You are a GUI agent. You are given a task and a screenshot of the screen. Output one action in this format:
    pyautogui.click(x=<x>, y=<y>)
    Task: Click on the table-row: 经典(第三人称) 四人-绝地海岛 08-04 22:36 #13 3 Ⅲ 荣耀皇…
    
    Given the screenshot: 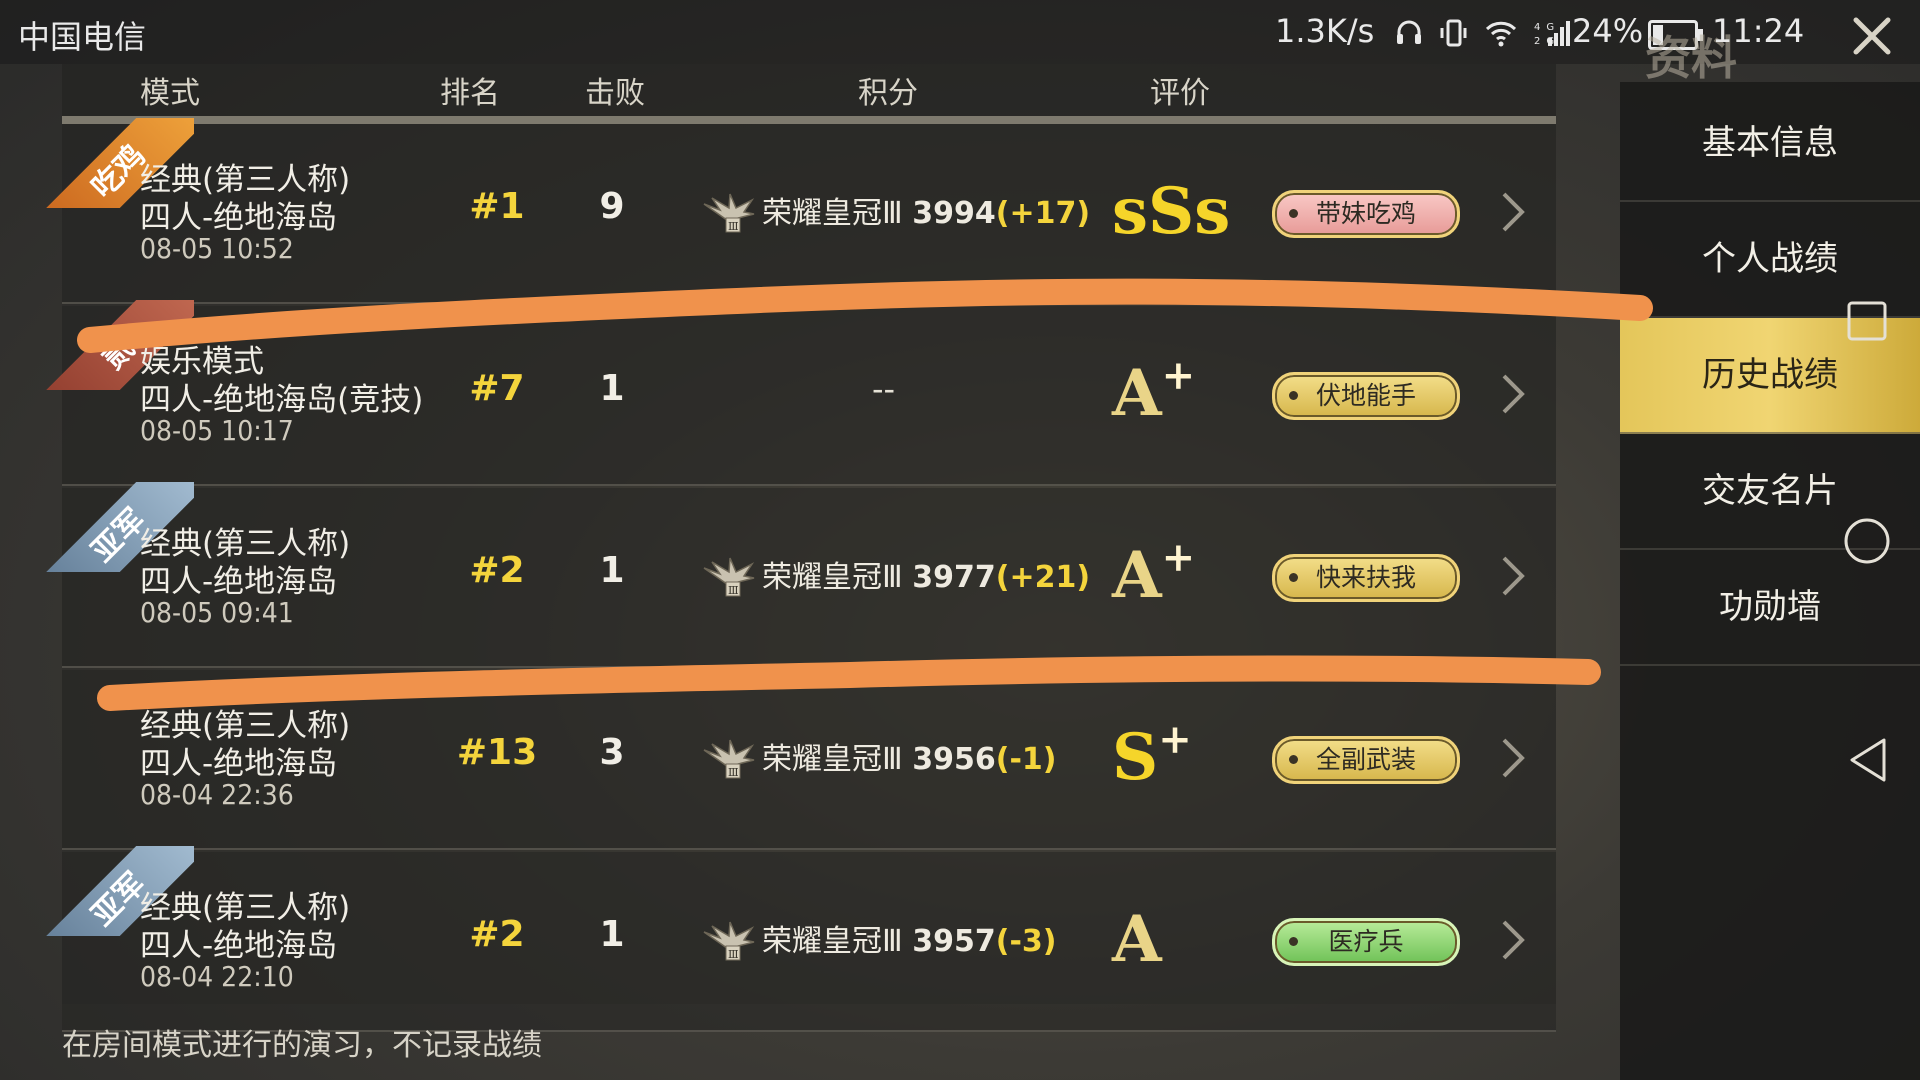 What is the action you would take?
    pyautogui.click(x=809, y=760)
    